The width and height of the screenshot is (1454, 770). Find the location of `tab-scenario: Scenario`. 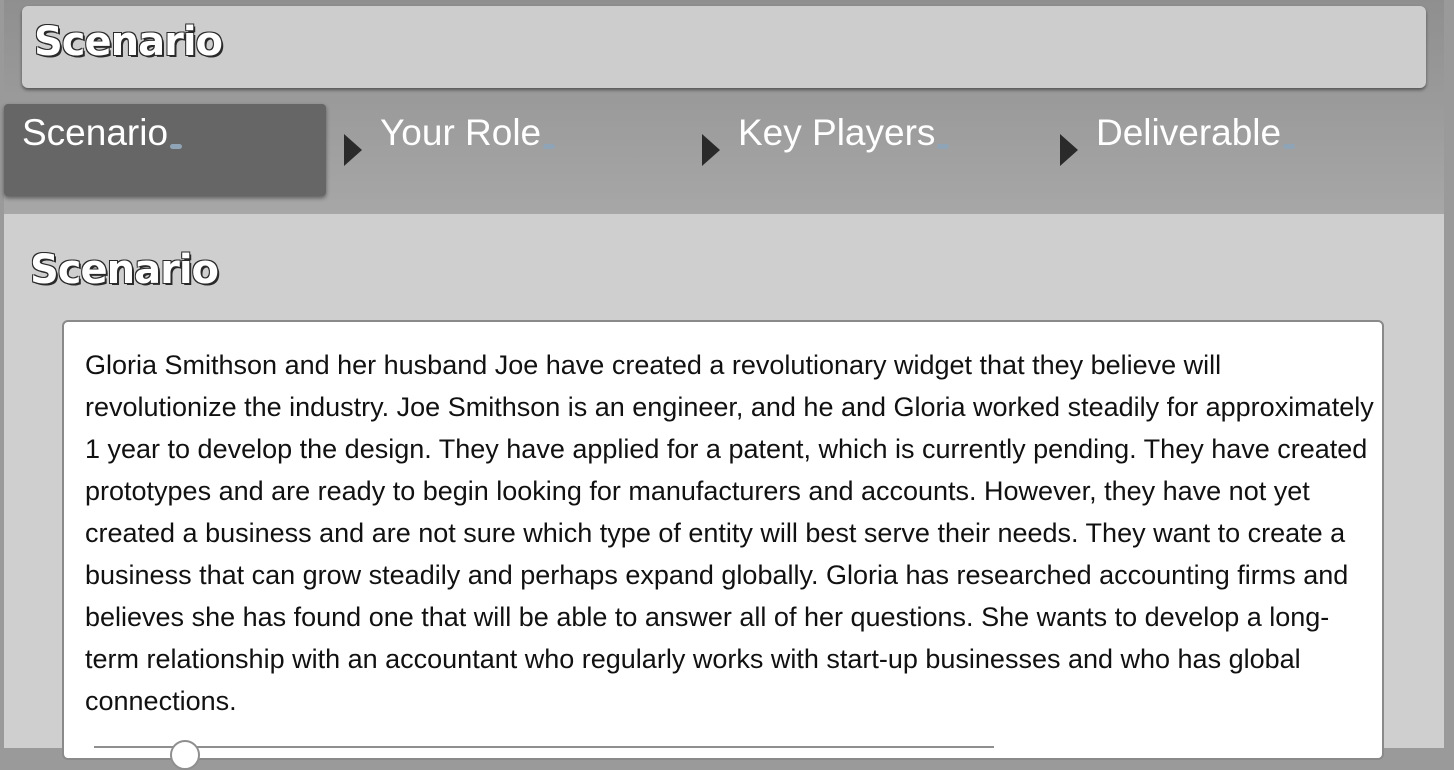

tab-scenario: Scenario is located at coordinates (165, 150).